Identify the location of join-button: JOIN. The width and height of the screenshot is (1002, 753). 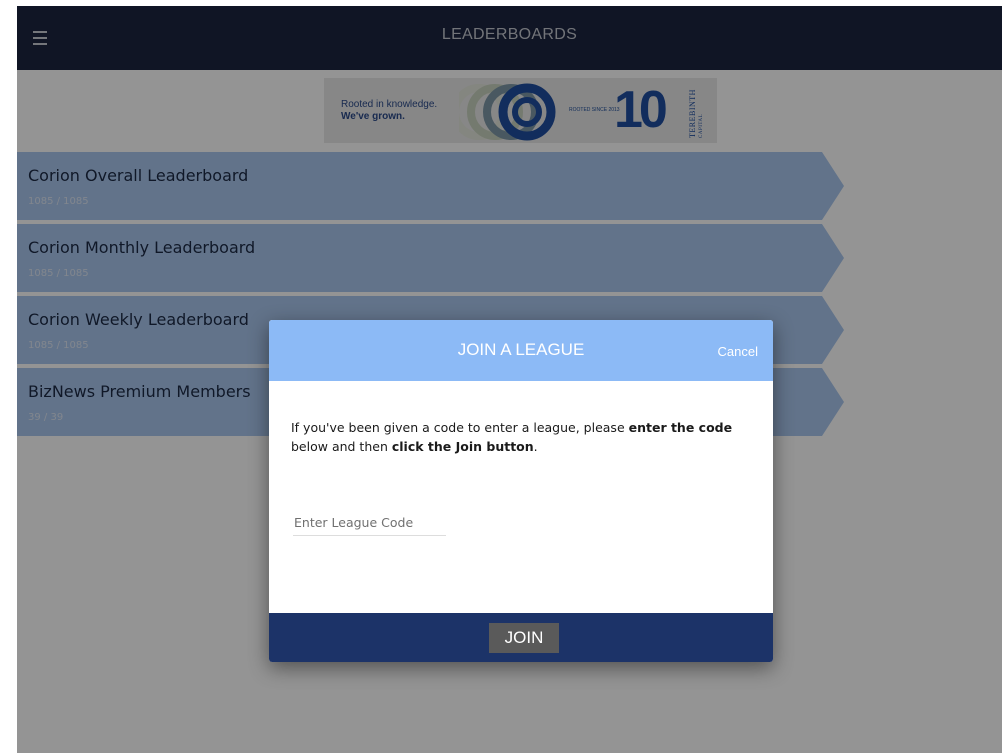
(524, 638).